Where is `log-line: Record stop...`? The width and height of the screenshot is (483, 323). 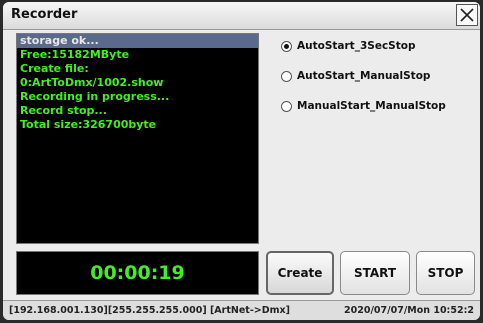
log-line: Record stop... is located at coordinates (63, 110).